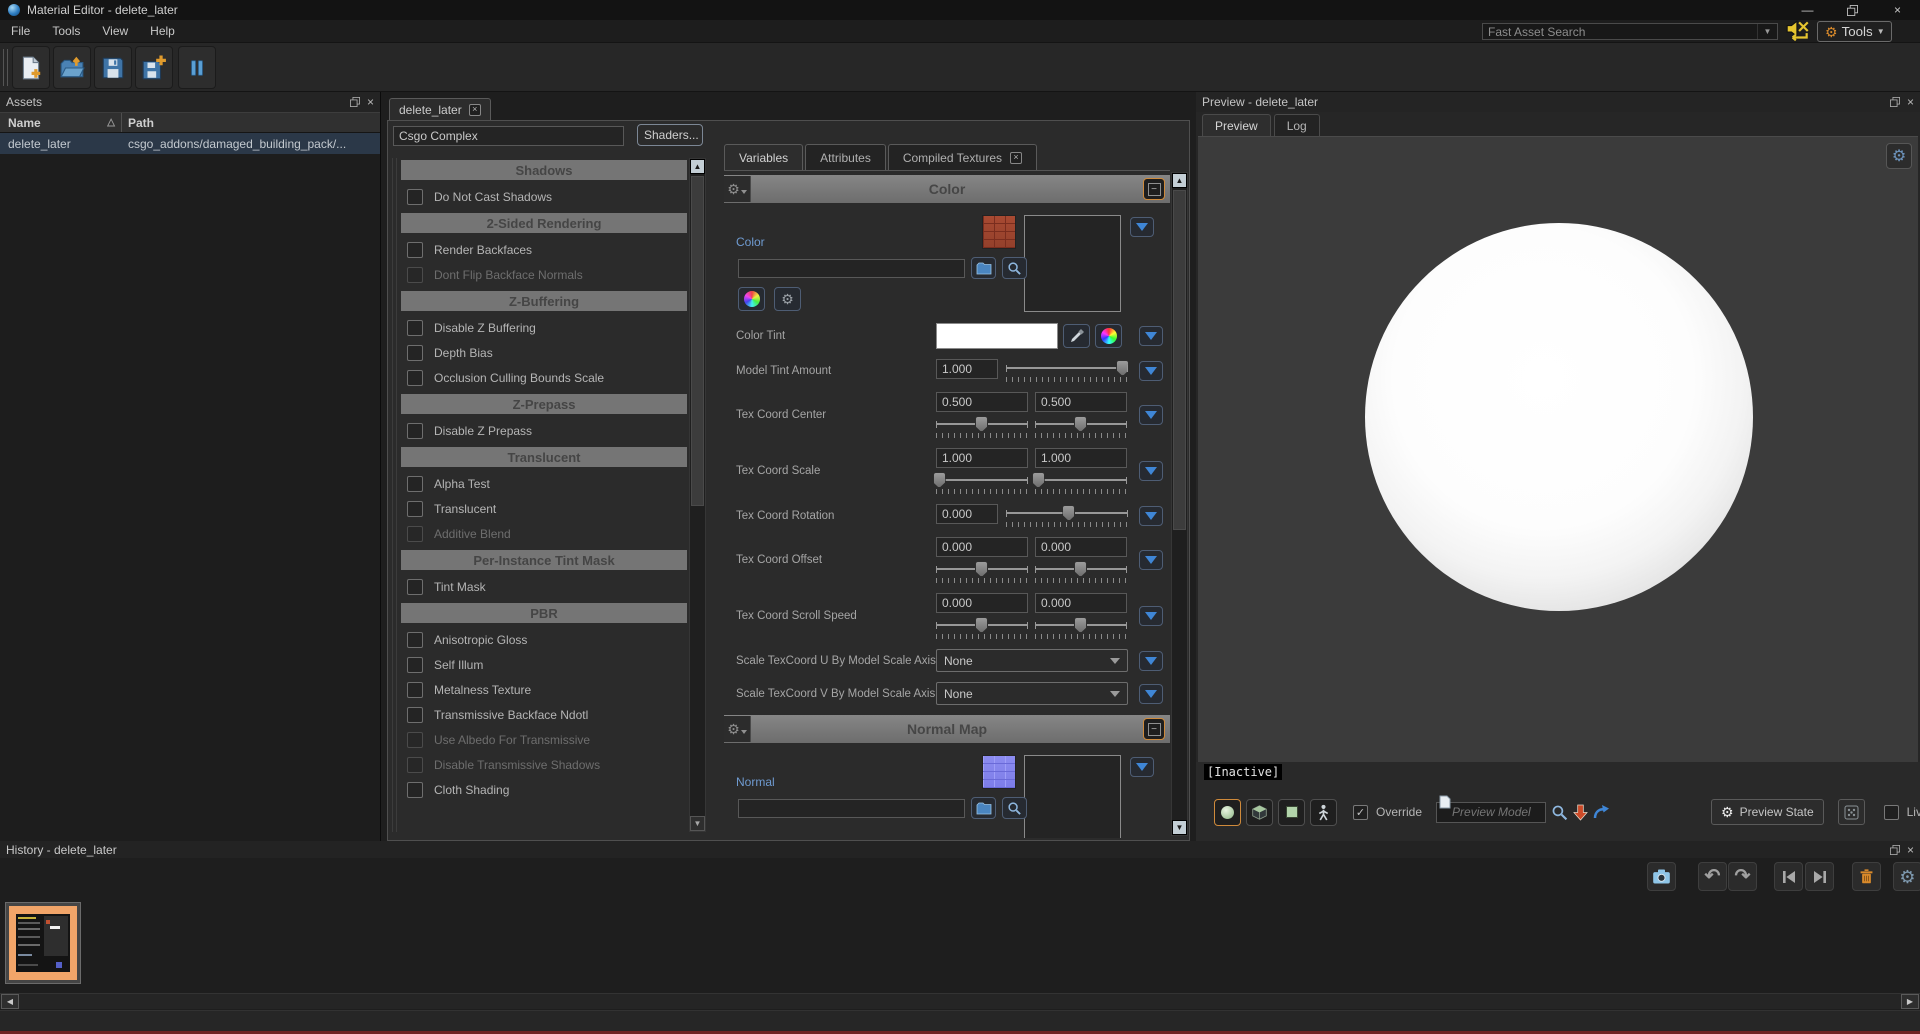 The width and height of the screenshot is (1920, 1034). I want to click on preview-state-button: ⚙ Preview State, so click(1767, 812).